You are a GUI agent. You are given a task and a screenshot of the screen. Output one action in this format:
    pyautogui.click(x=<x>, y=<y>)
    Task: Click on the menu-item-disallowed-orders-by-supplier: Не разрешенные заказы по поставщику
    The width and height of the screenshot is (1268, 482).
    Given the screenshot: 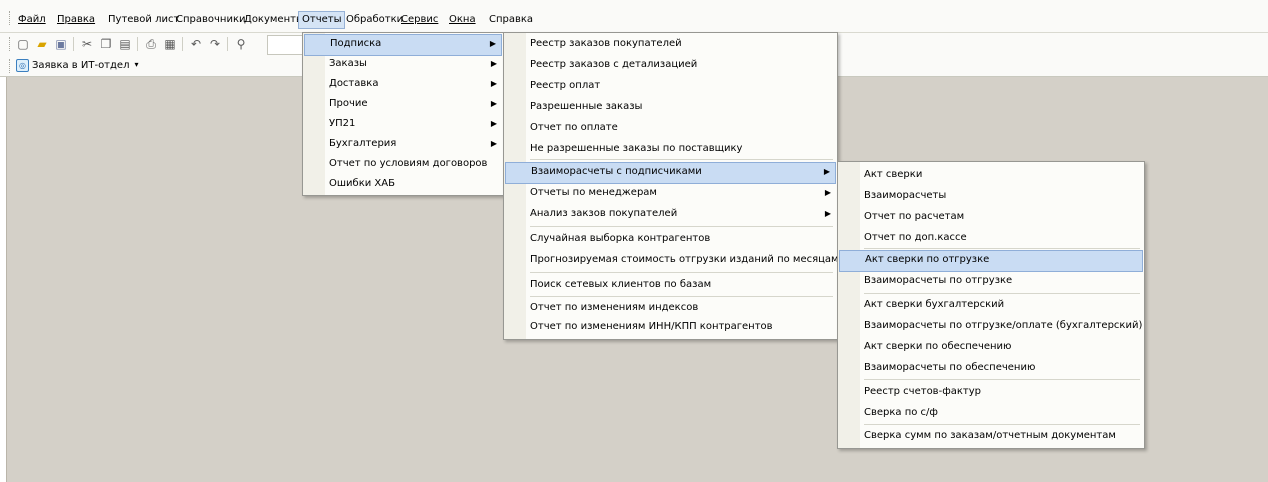 What is the action you would take?
    pyautogui.click(x=670, y=149)
    